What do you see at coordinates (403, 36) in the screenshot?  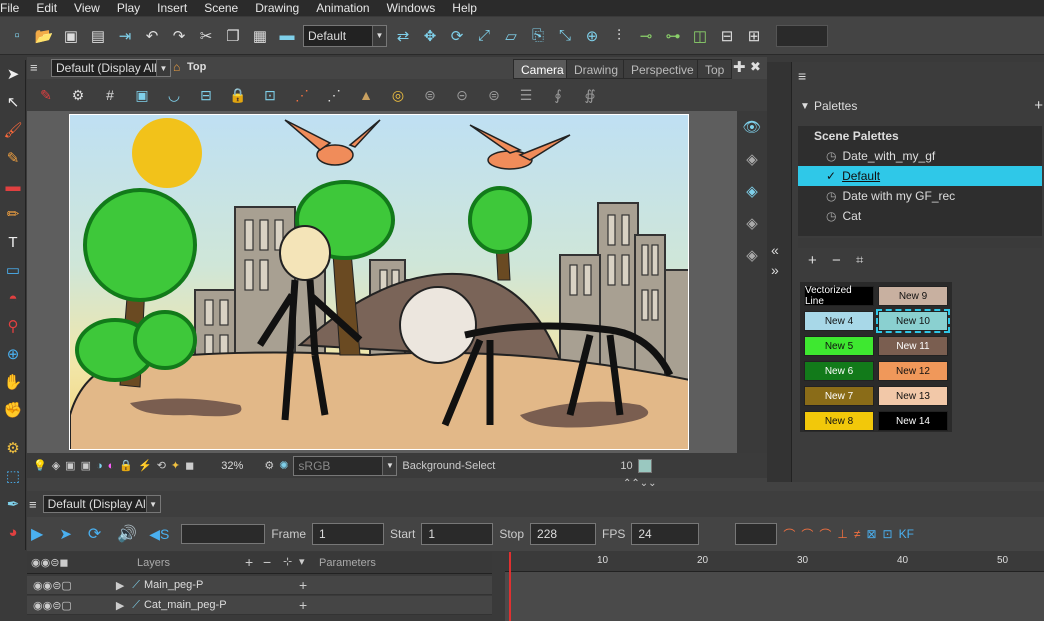 I see `workspace-toggle-icon: ⇄` at bounding box center [403, 36].